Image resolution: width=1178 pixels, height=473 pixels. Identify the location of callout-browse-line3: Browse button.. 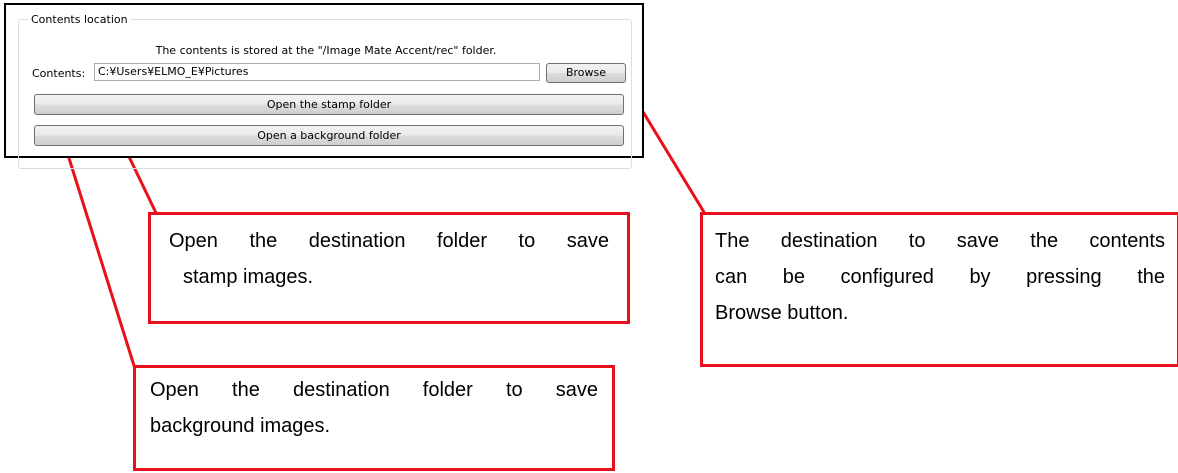
(782, 313).